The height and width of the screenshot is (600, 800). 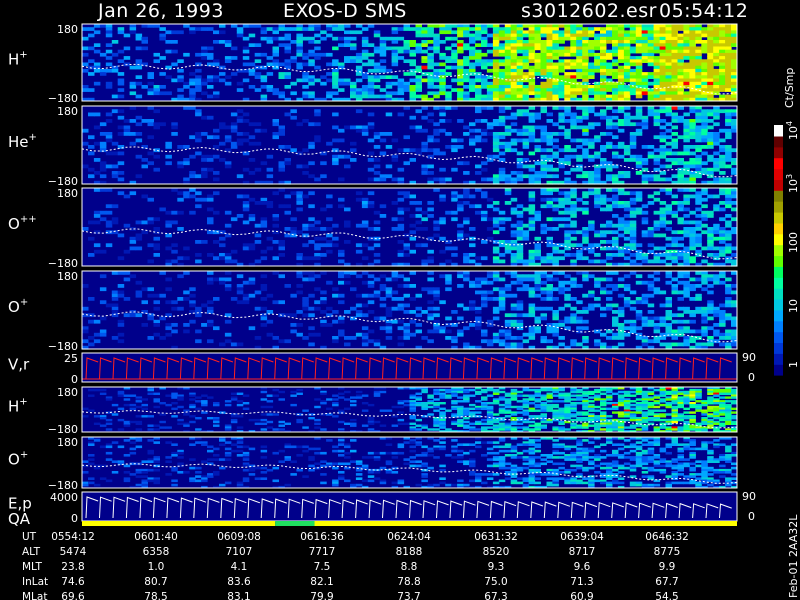 What do you see at coordinates (345, 11) in the screenshot?
I see `title-instrument: EXOS-D SMS` at bounding box center [345, 11].